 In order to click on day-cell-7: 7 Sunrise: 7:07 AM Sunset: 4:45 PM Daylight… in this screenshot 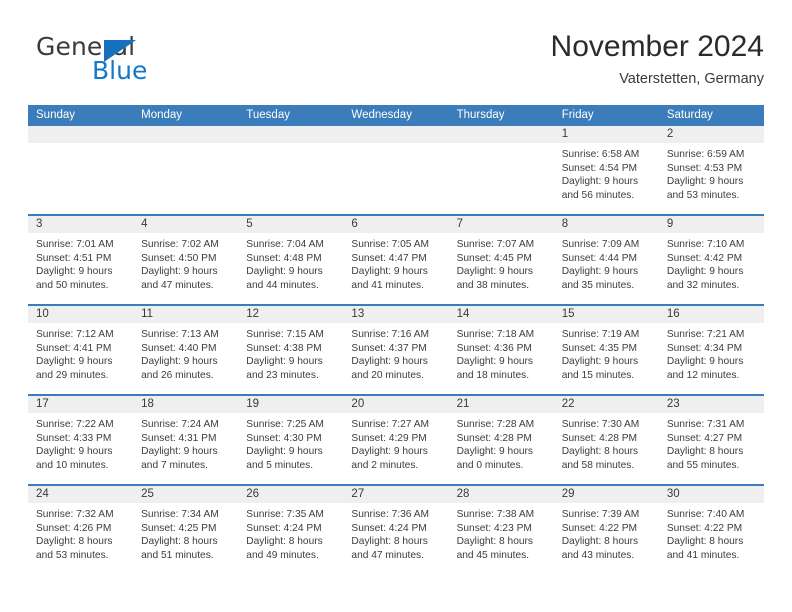, I will do `click(501, 260)`.